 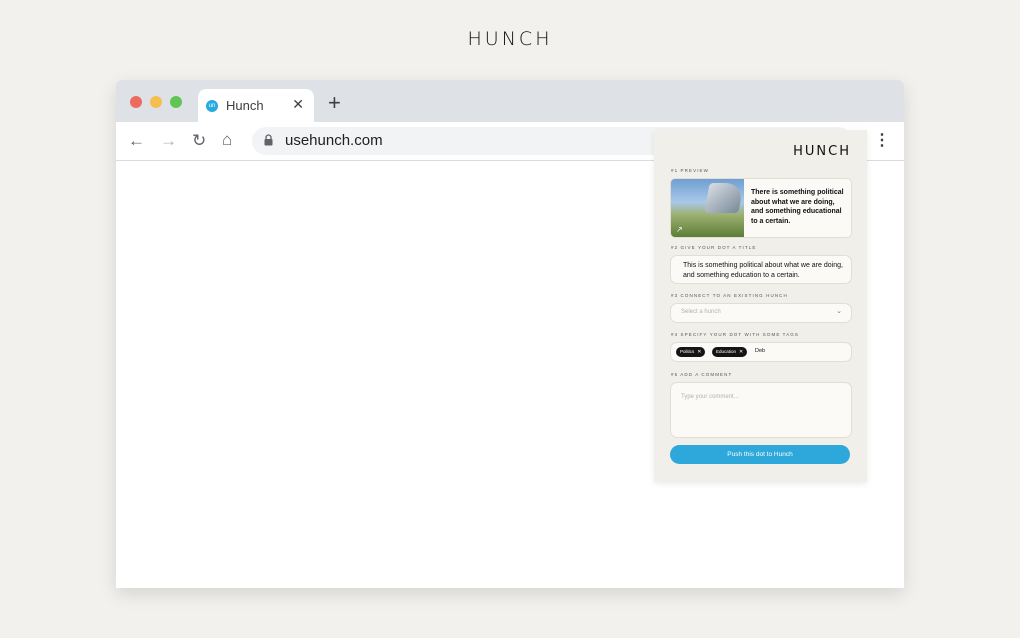 I want to click on url-text: usehunch.com, so click(x=334, y=140).